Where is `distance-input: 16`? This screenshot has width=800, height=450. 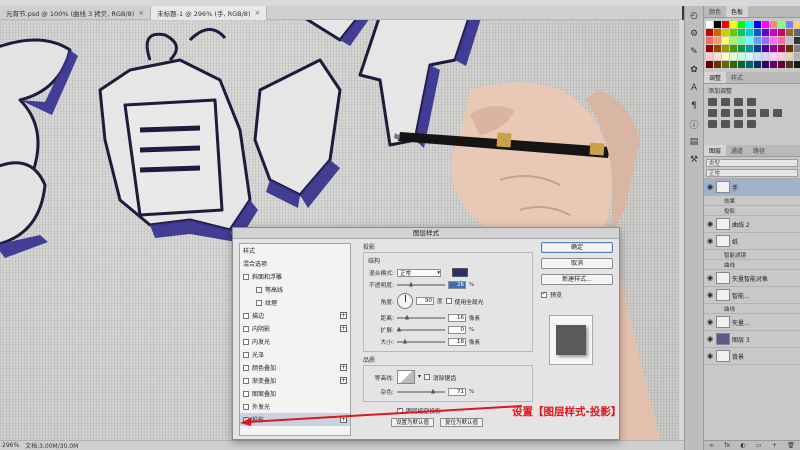 distance-input: 16 is located at coordinates (457, 317).